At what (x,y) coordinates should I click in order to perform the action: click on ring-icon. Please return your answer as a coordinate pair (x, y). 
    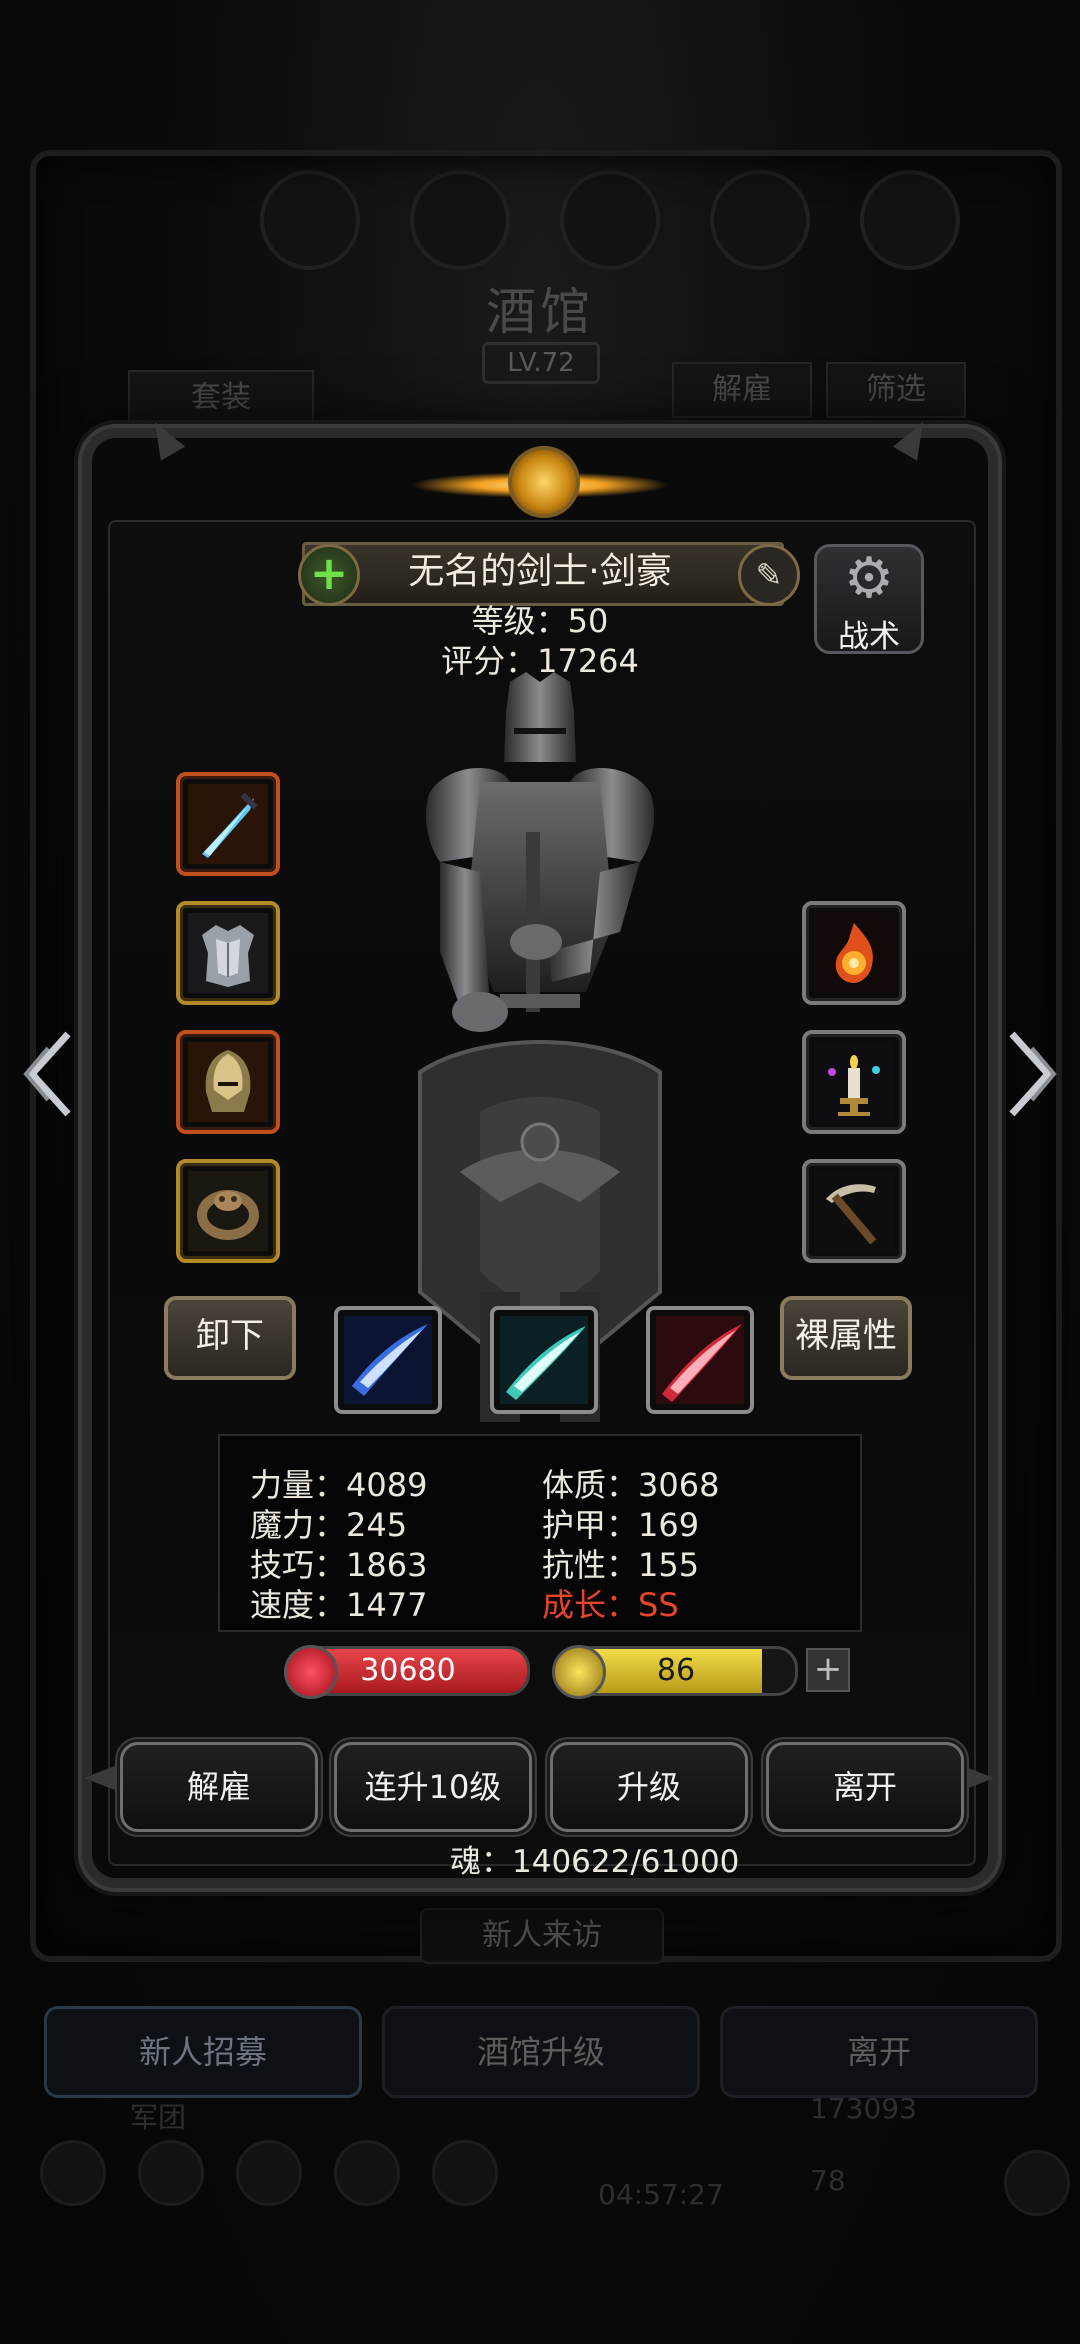
    Looking at the image, I should click on (228, 1211).